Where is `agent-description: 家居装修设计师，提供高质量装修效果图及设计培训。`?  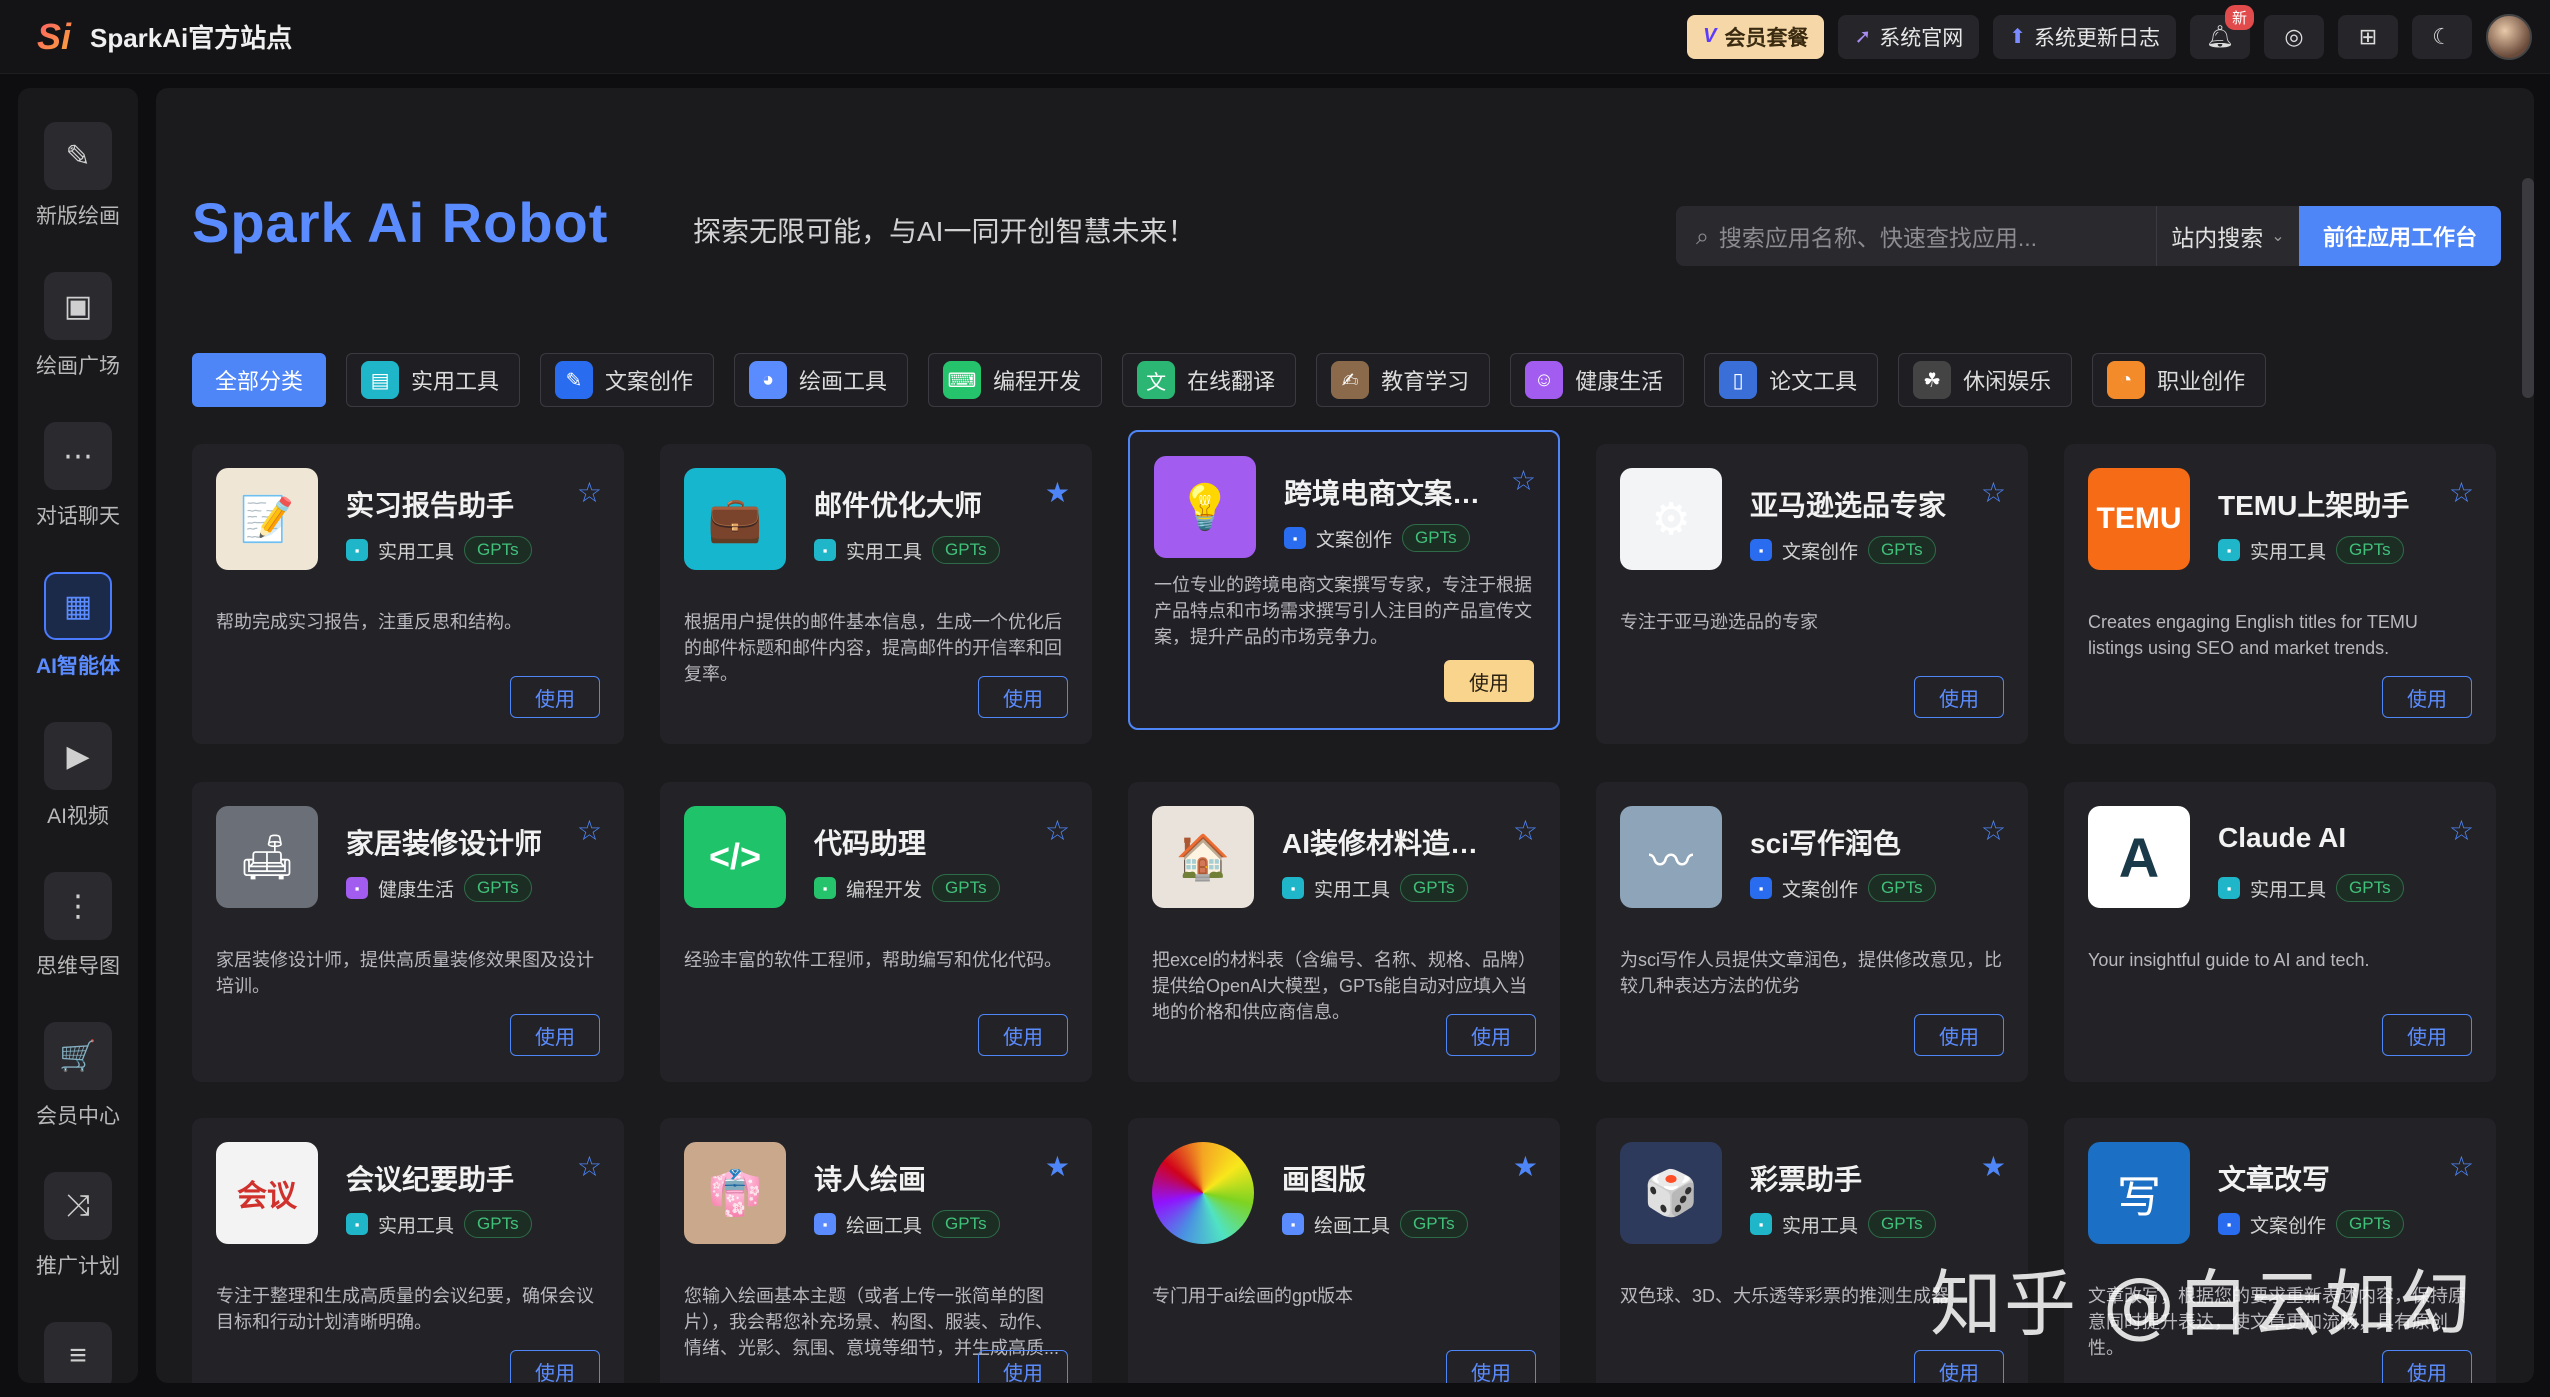 agent-description: 家居装修设计师，提供高质量装修效果图及设计培训。 is located at coordinates (405, 973).